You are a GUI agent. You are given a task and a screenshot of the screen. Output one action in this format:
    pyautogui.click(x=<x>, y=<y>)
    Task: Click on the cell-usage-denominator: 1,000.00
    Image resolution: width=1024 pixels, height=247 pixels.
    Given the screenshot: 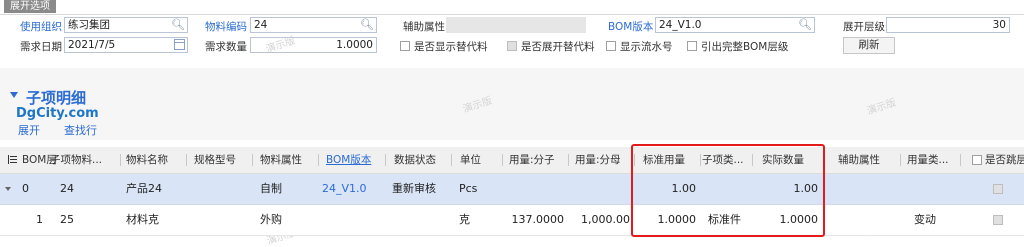 What is the action you would take?
    pyautogui.click(x=605, y=219)
    